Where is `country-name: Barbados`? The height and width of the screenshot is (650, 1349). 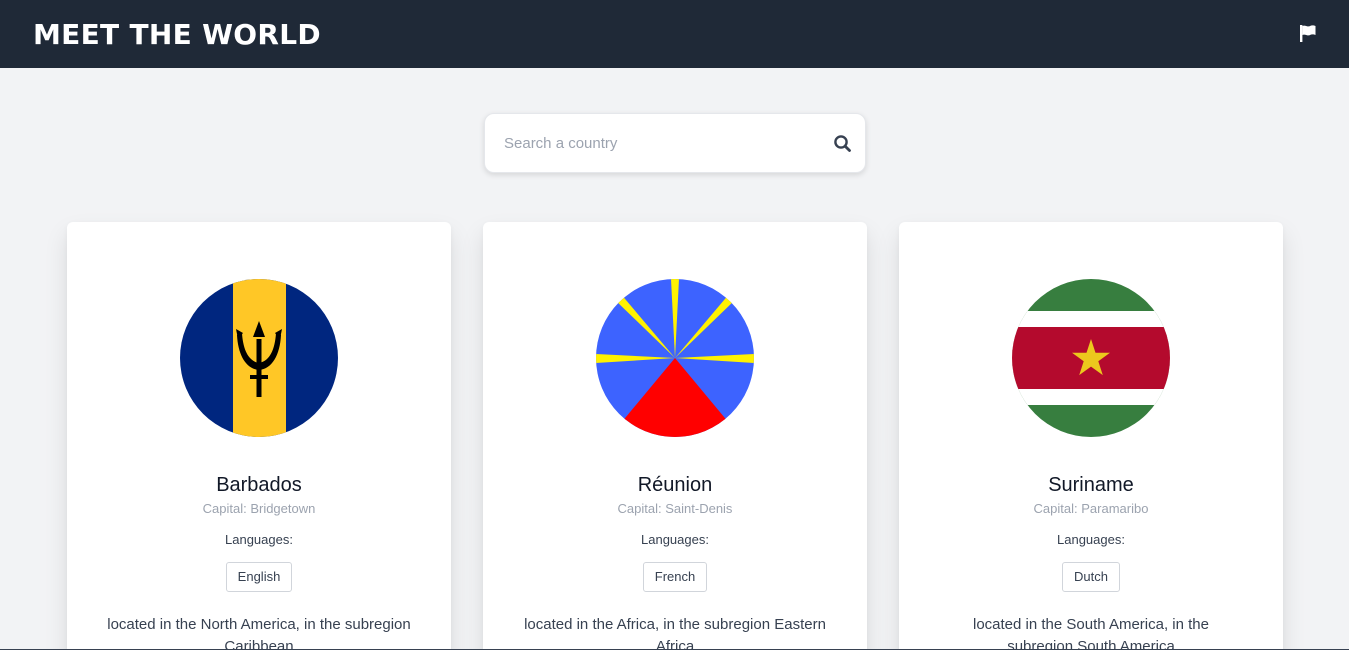 country-name: Barbados is located at coordinates (259, 485).